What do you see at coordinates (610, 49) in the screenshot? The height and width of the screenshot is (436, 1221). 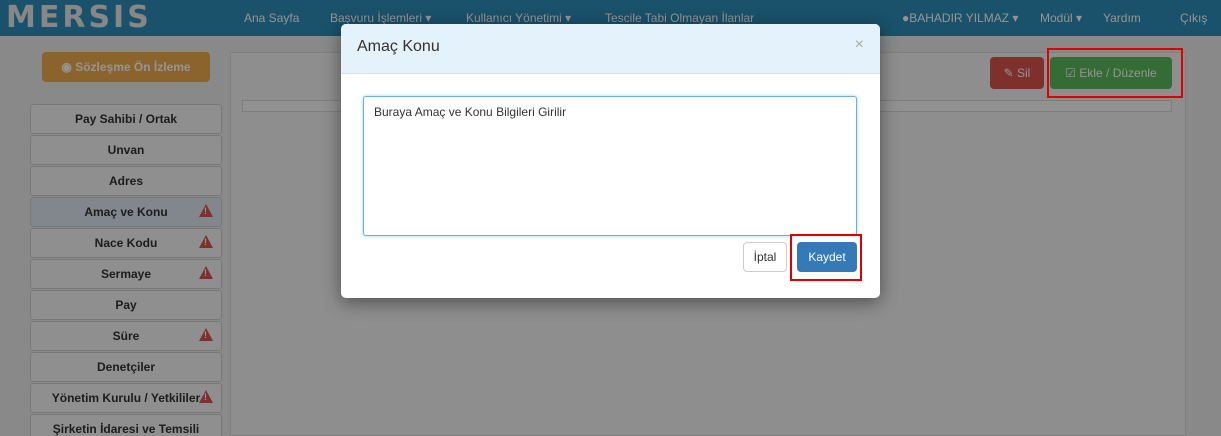 I see `modal-header: Amaç Konu ×` at bounding box center [610, 49].